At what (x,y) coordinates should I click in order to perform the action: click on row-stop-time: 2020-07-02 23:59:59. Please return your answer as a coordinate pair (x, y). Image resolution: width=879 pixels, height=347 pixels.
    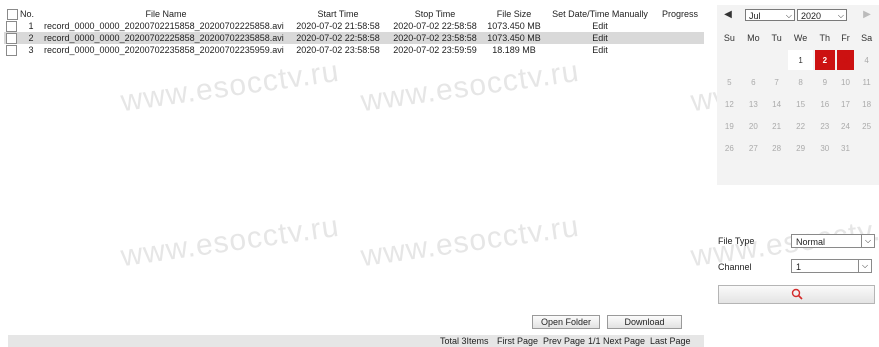
    Looking at the image, I should click on (435, 50).